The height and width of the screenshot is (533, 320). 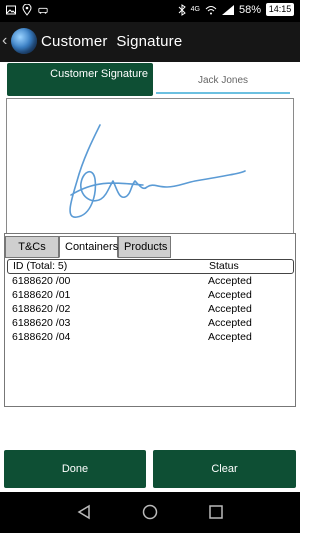 I want to click on nav-recents-icon, so click(x=216, y=512).